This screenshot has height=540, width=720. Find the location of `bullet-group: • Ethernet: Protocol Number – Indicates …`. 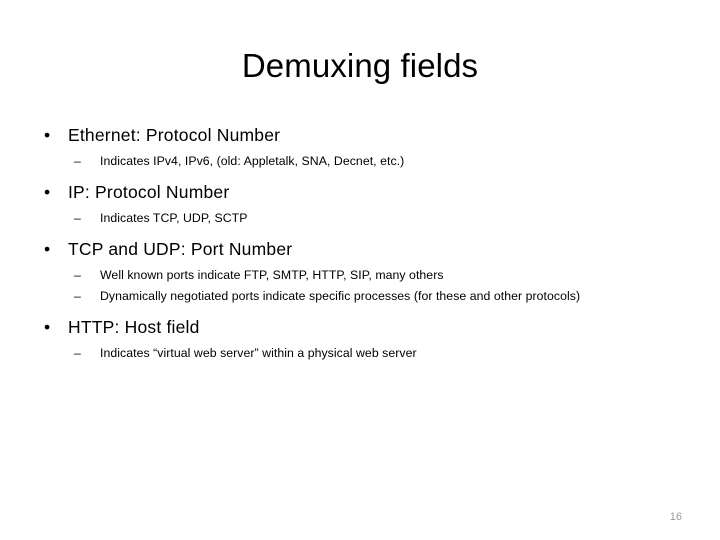

bullet-group: • Ethernet: Protocol Number – Indicates … is located at coordinates (368, 146).